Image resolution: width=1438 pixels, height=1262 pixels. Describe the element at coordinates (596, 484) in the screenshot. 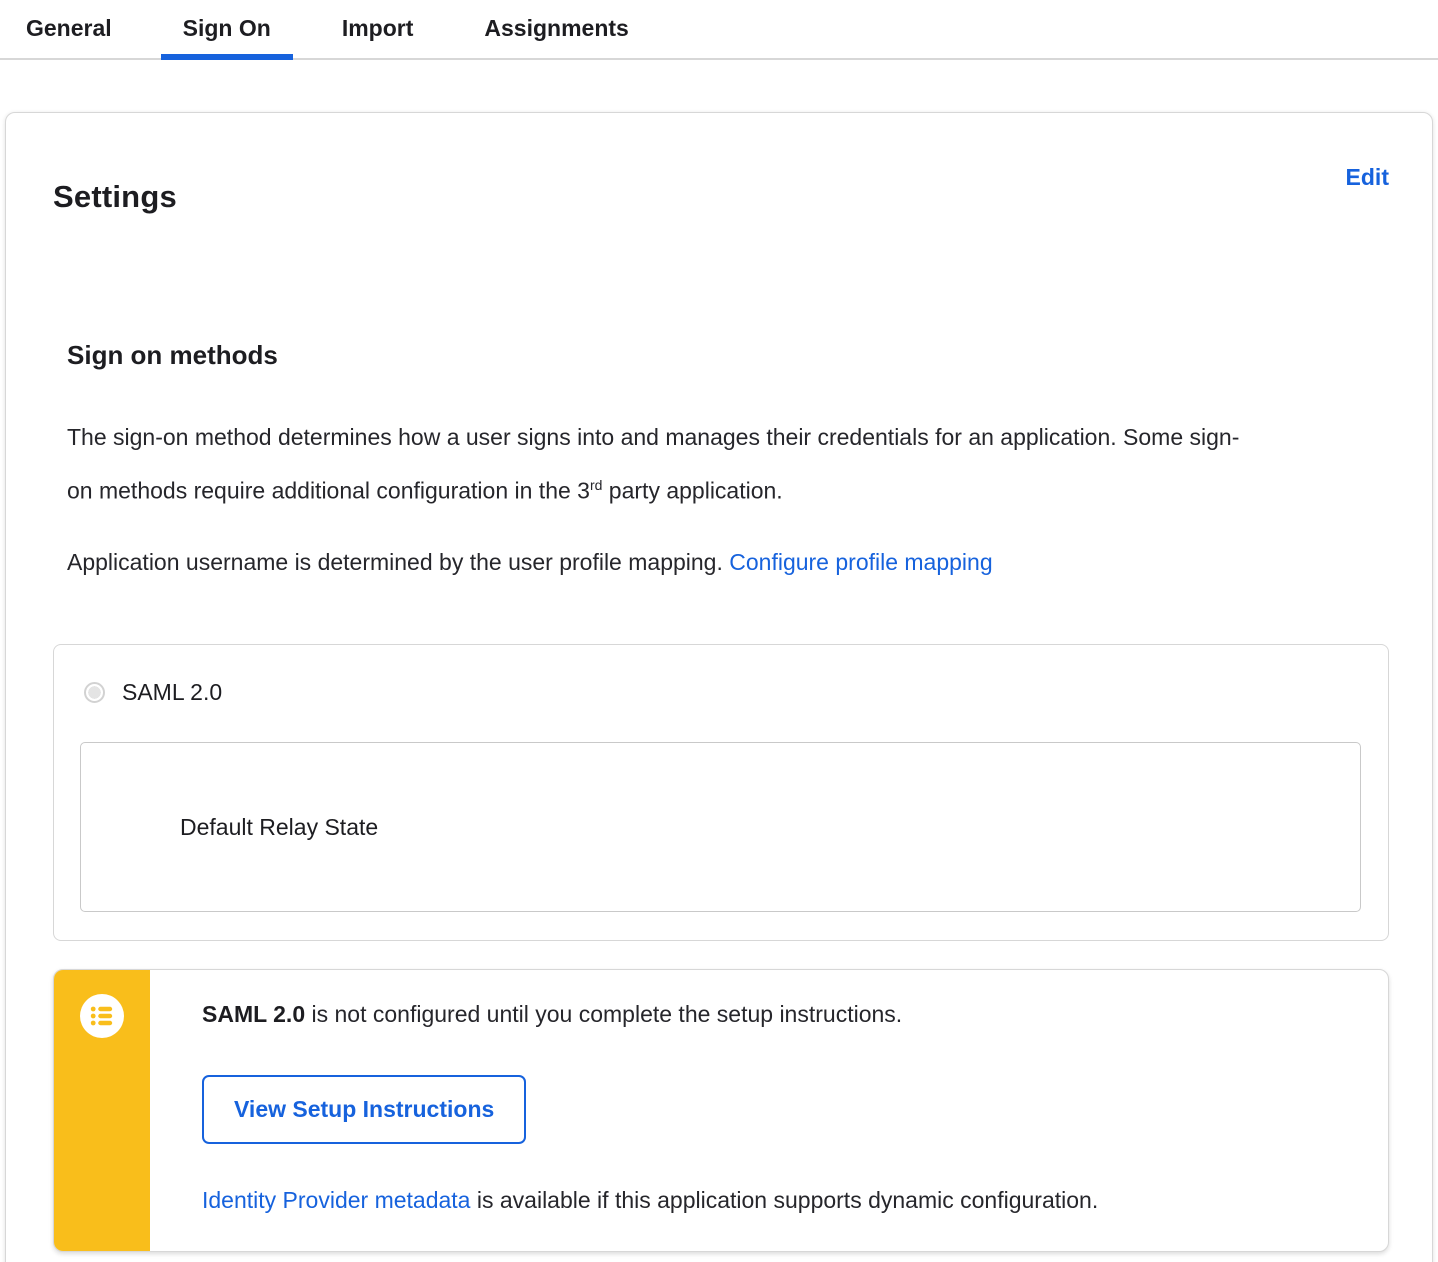

I see `description-superscript: rd` at that location.